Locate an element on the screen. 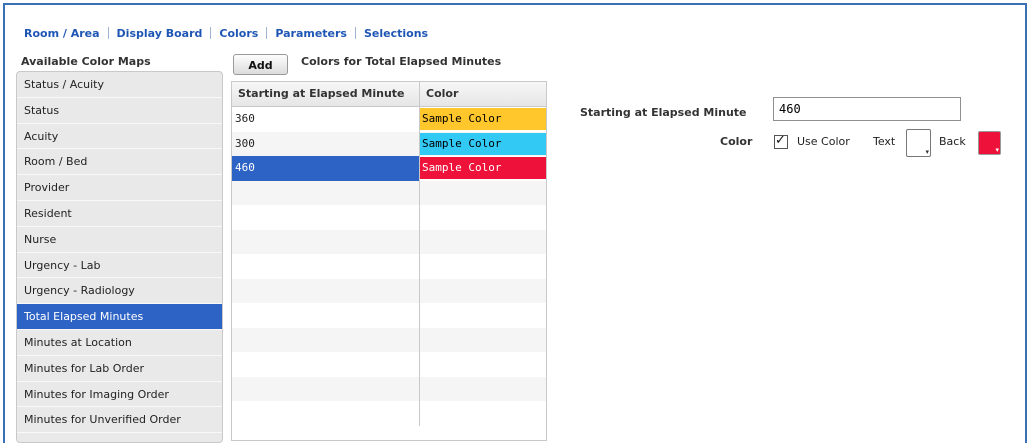  nav-room-area: Room / Area is located at coordinates (62, 33).